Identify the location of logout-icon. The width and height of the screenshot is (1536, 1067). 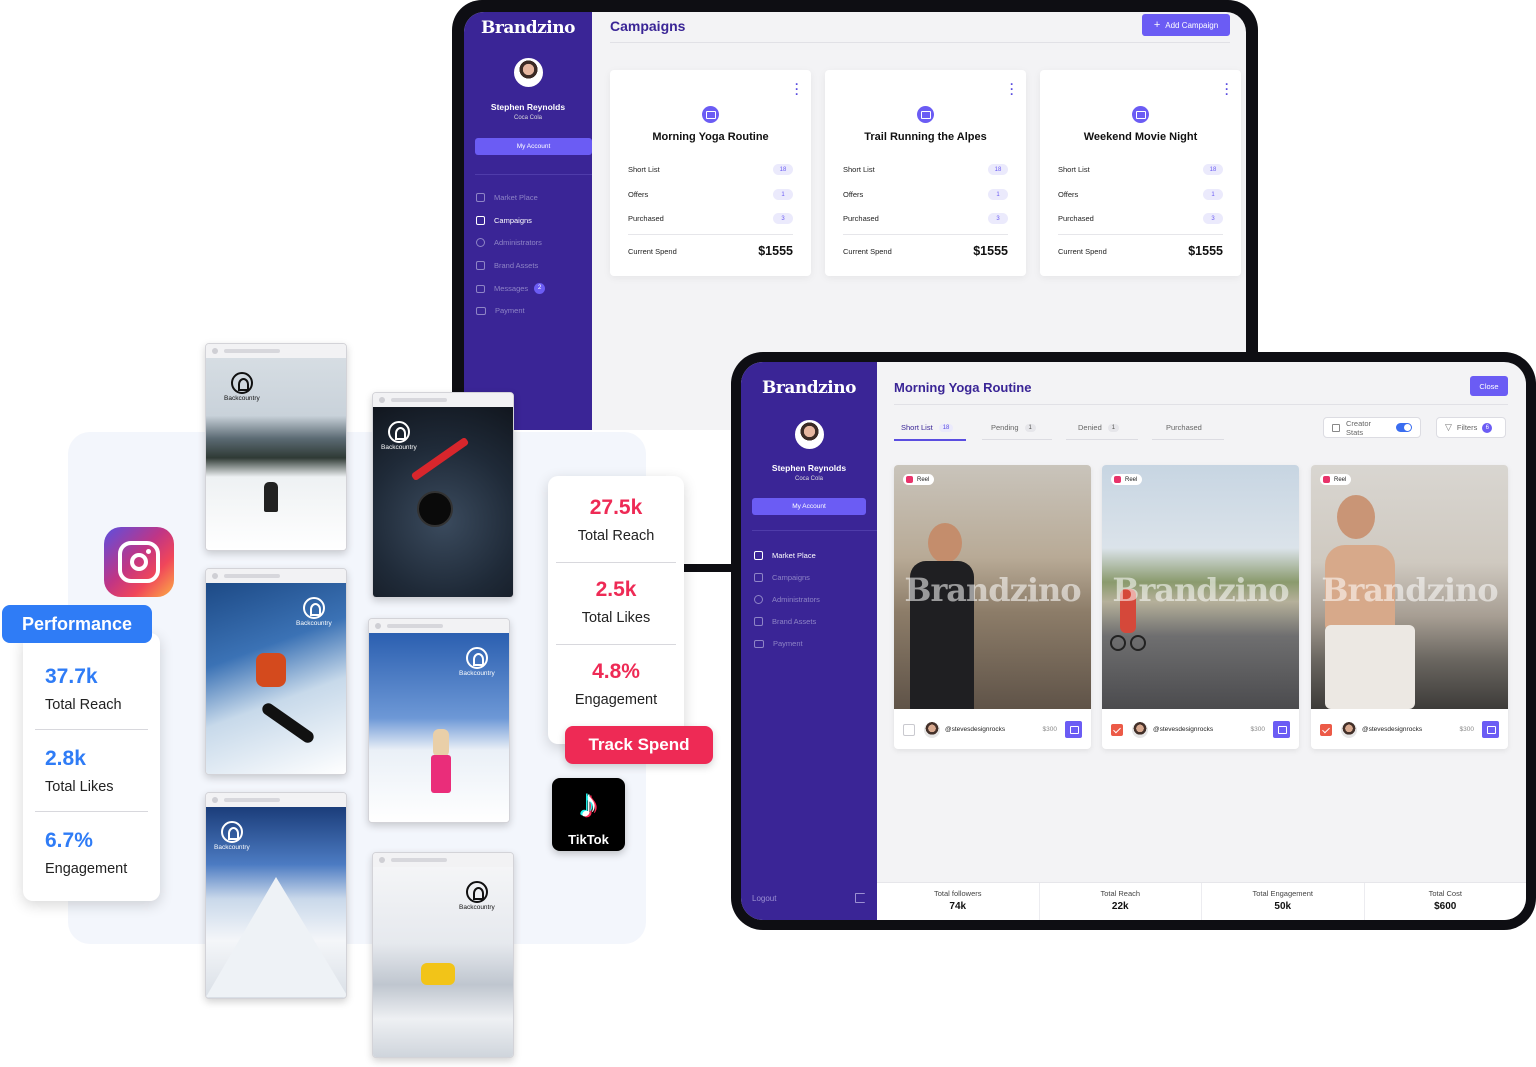
(860, 898).